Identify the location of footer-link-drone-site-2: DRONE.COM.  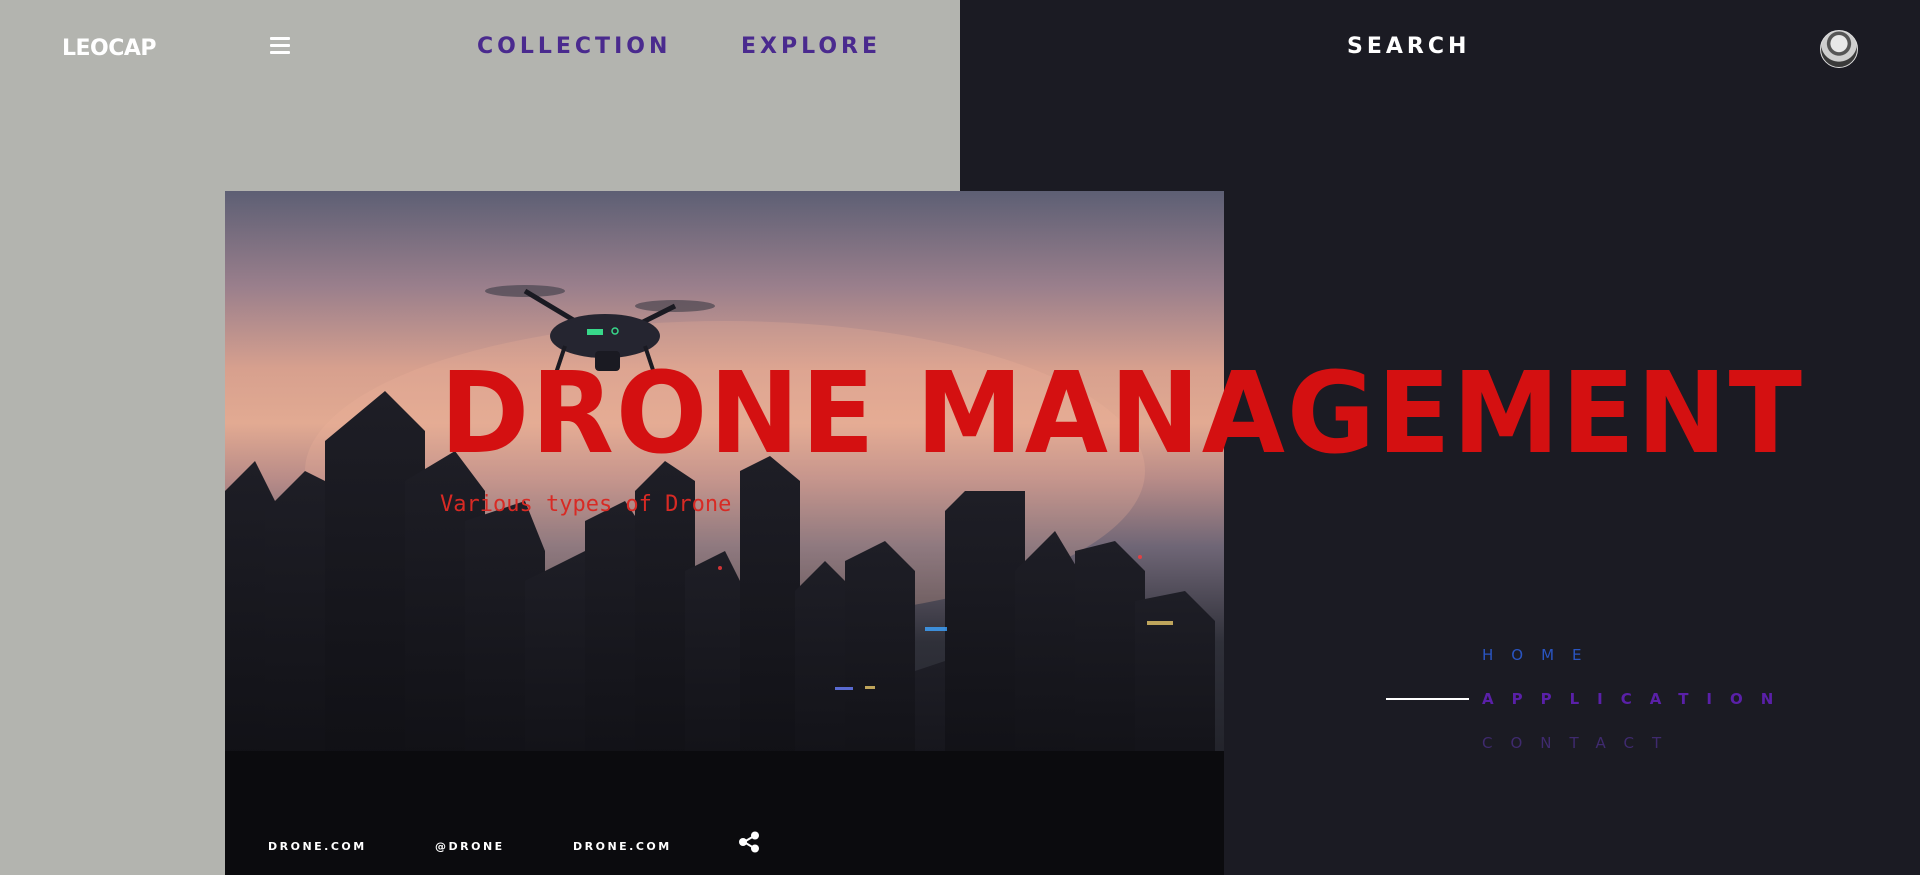
(622, 846).